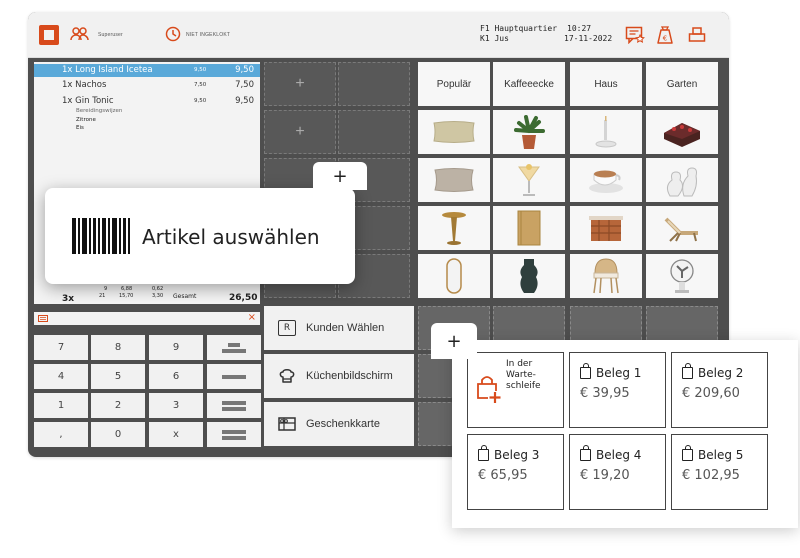  I want to click on plant-icon, so click(529, 132).